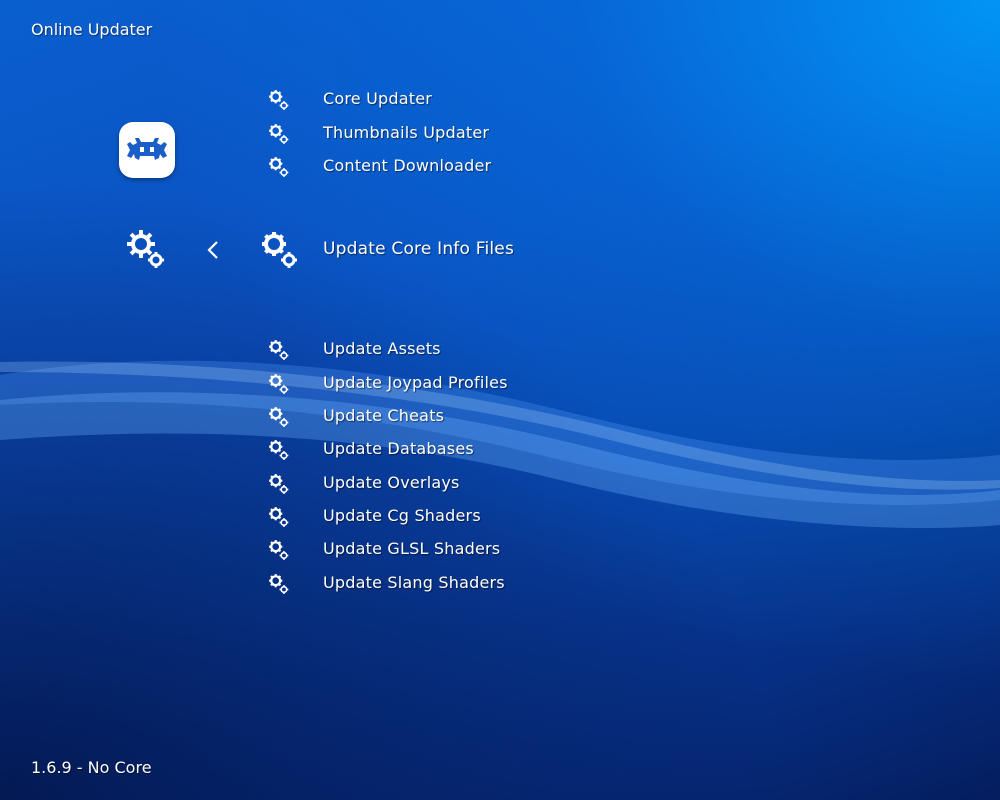 The image size is (1000, 800). What do you see at coordinates (384, 415) in the screenshot?
I see `menu-item-label: Update Cheats` at bounding box center [384, 415].